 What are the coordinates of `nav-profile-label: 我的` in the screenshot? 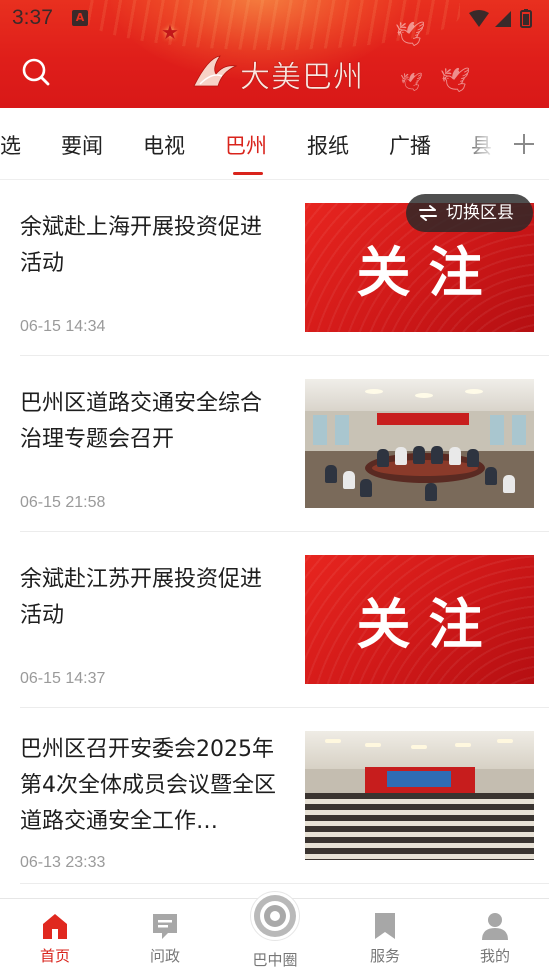 It's located at (494, 956).